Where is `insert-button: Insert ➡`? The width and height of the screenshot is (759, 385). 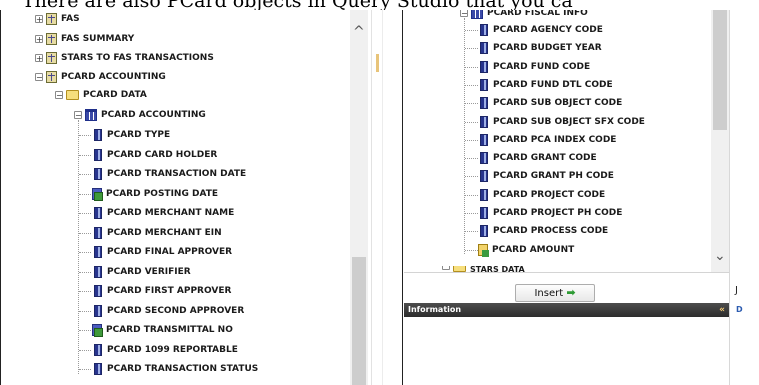
insert-button: Insert ➡ is located at coordinates (555, 293).